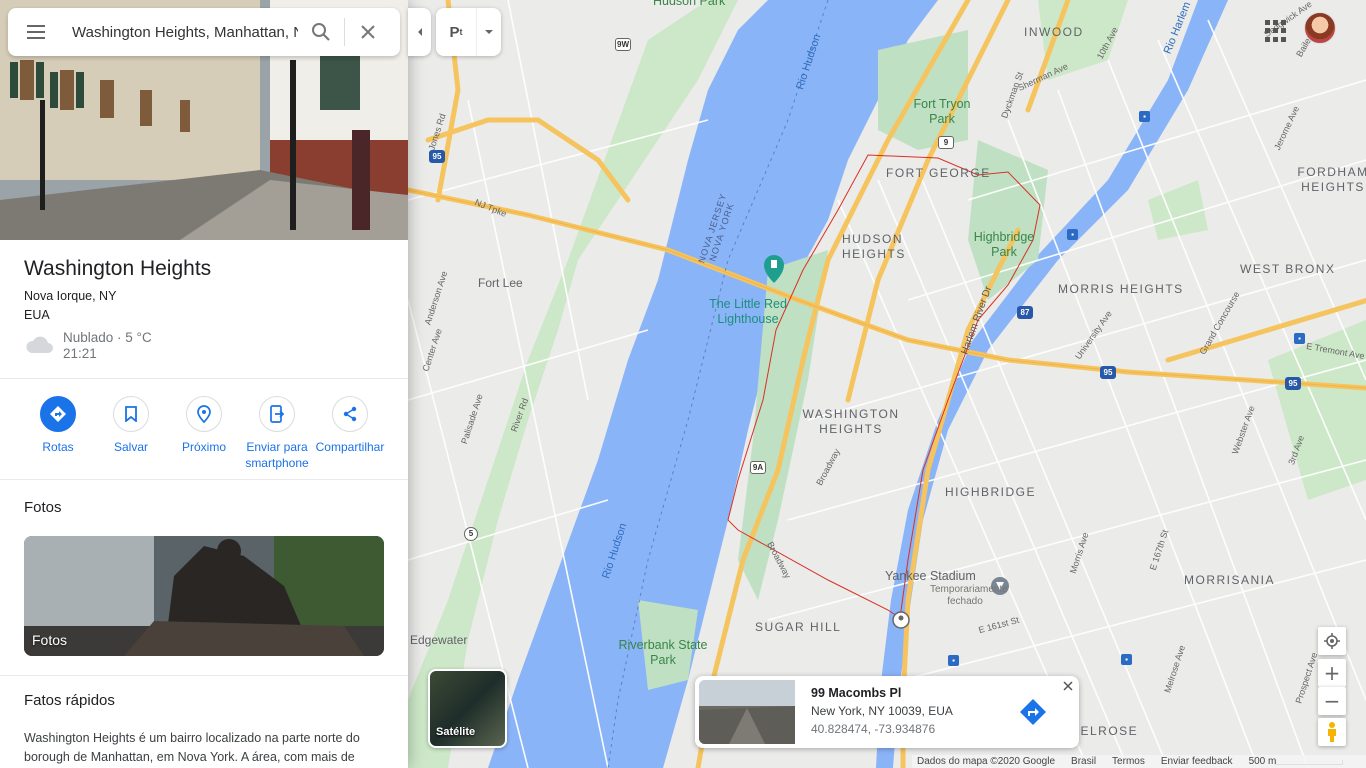  Describe the element at coordinates (203, 447) in the screenshot. I see `nearby-label: Próximo` at that location.